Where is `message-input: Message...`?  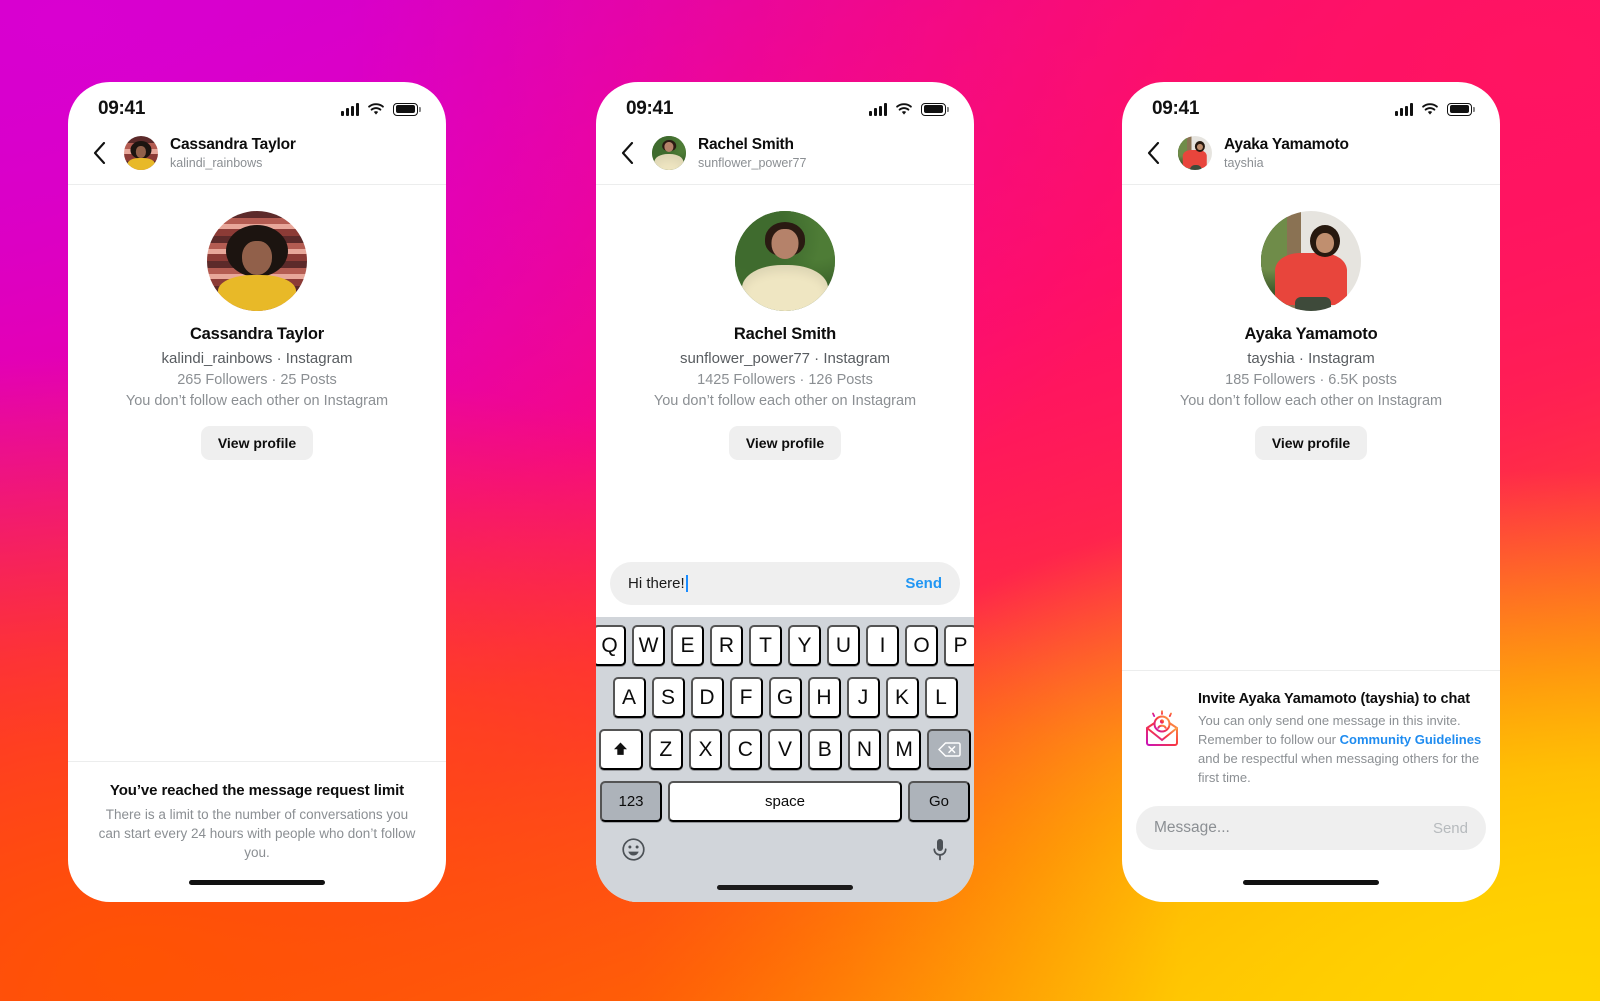 message-input: Message... is located at coordinates (1288, 828).